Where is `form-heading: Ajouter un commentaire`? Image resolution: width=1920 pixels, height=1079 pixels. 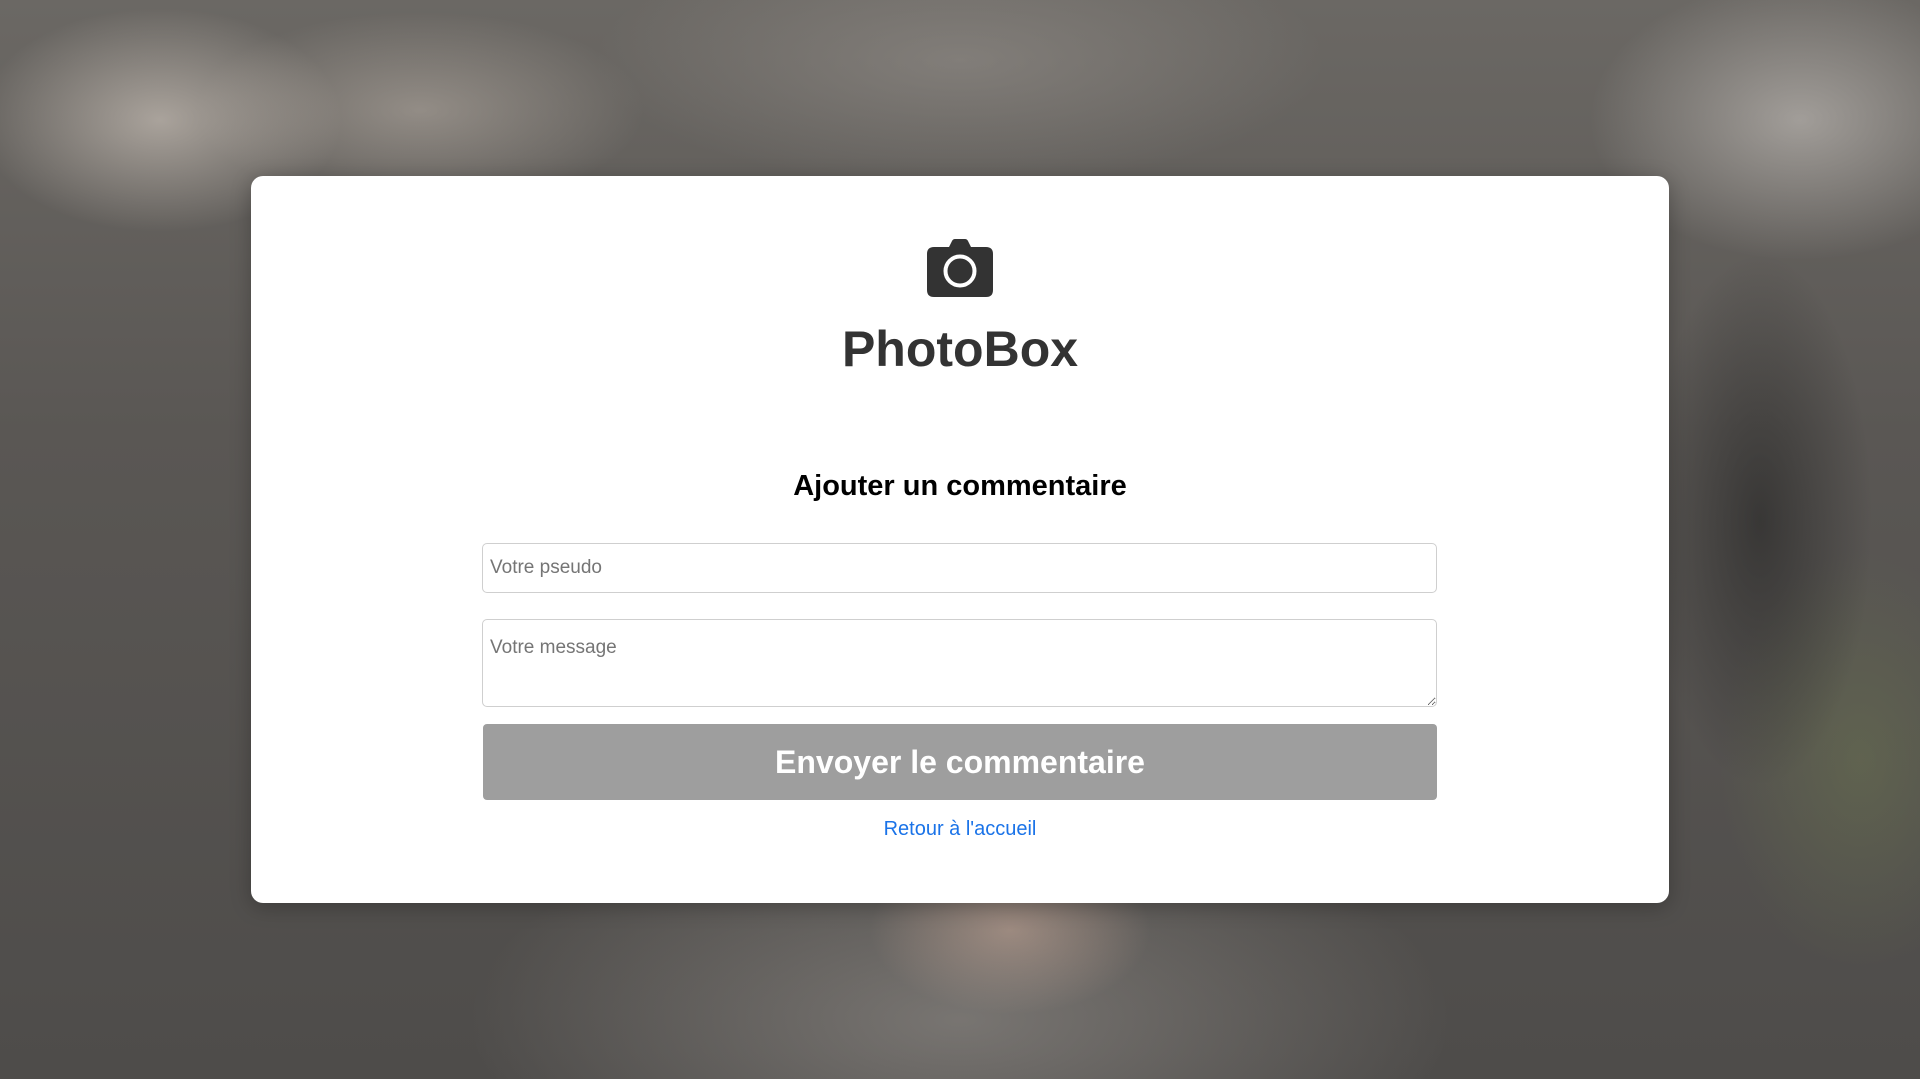 form-heading: Ajouter un commentaire is located at coordinates (960, 486).